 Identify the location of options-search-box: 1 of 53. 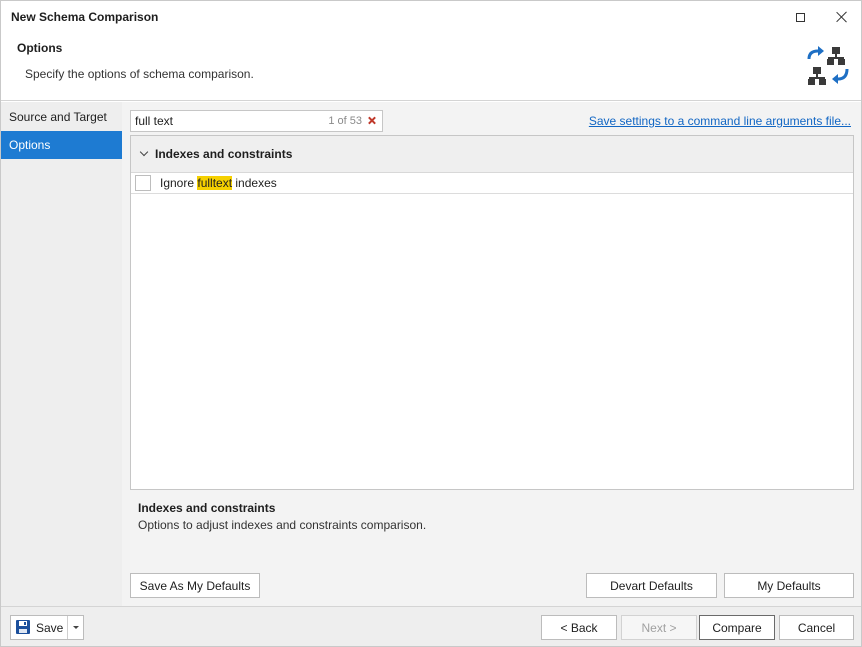
(256, 121).